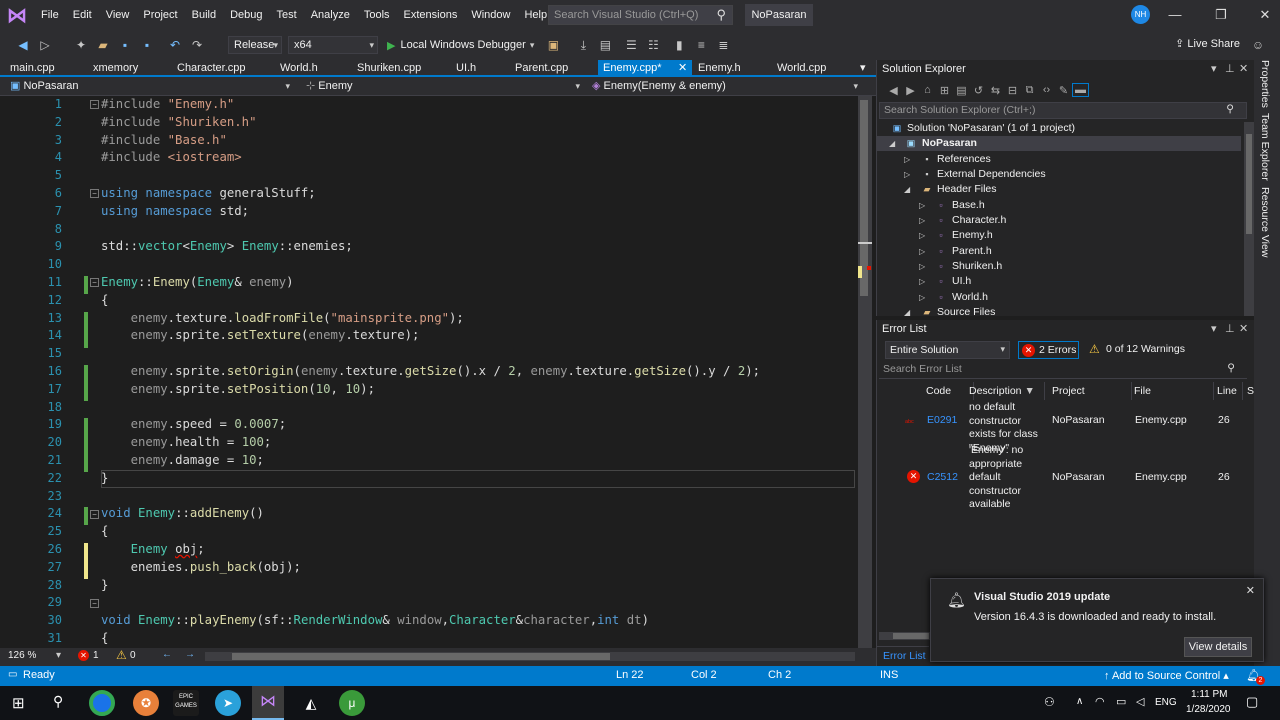  What do you see at coordinates (255, 45) in the screenshot?
I see `configuration-dropdown: Release` at bounding box center [255, 45].